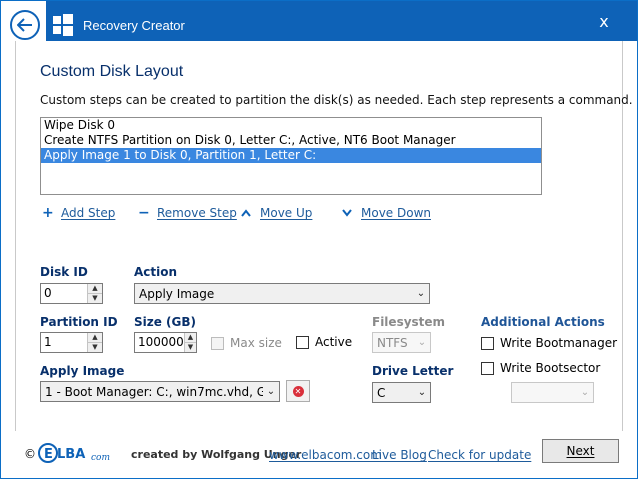 The width and height of the screenshot is (638, 479). I want to click on disk-id-stepper: 0 ▲ ▼, so click(71, 293).